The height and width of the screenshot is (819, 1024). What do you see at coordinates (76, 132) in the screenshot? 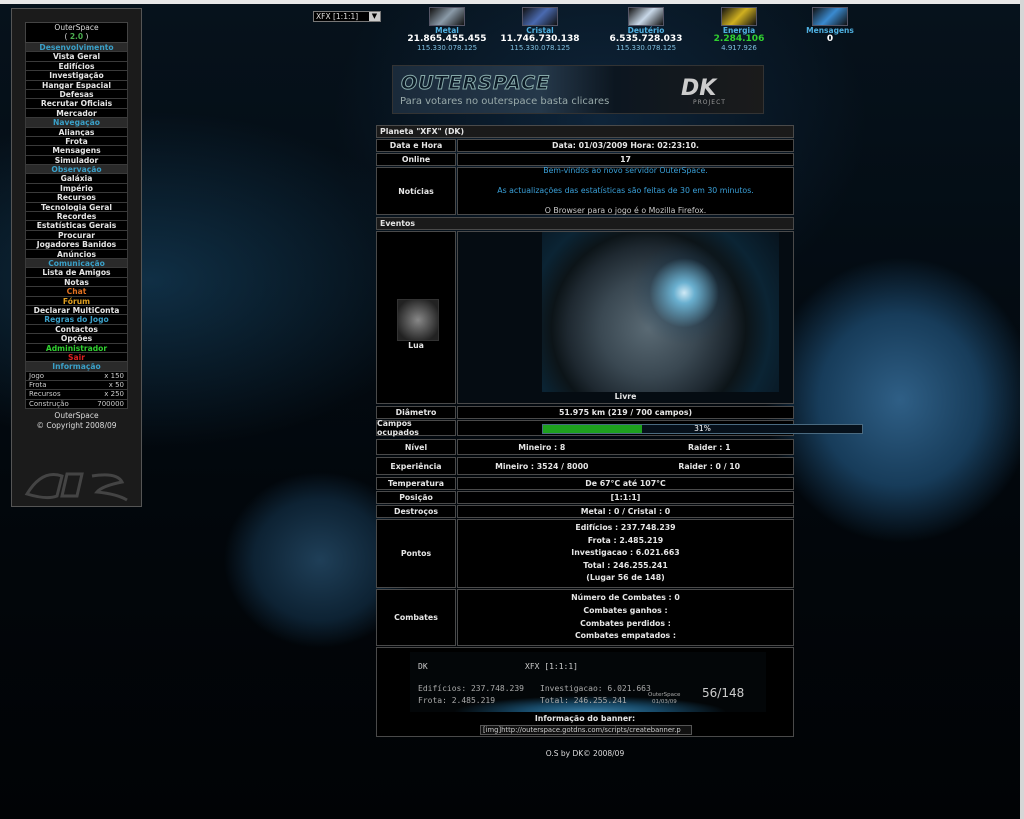
I see `menu-item-aliancas: Alianças` at bounding box center [76, 132].